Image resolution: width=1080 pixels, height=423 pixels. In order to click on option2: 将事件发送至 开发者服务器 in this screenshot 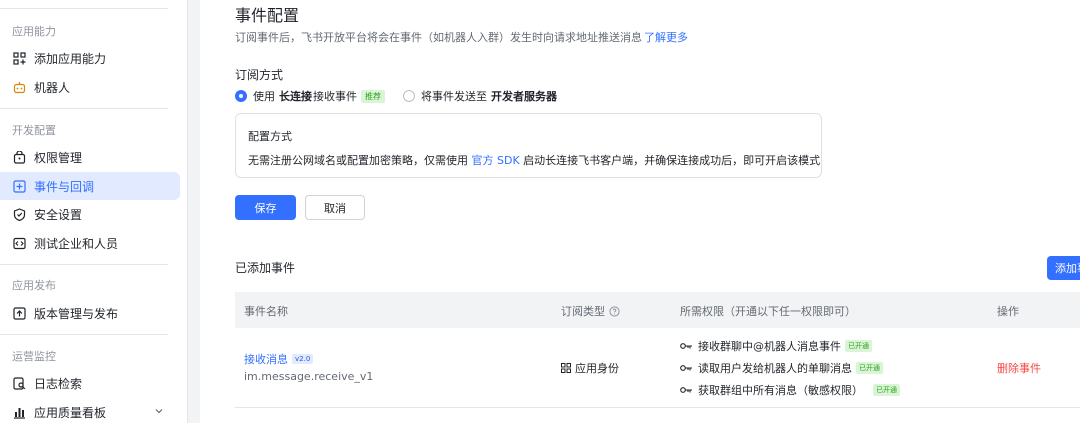, I will do `click(480, 96)`.